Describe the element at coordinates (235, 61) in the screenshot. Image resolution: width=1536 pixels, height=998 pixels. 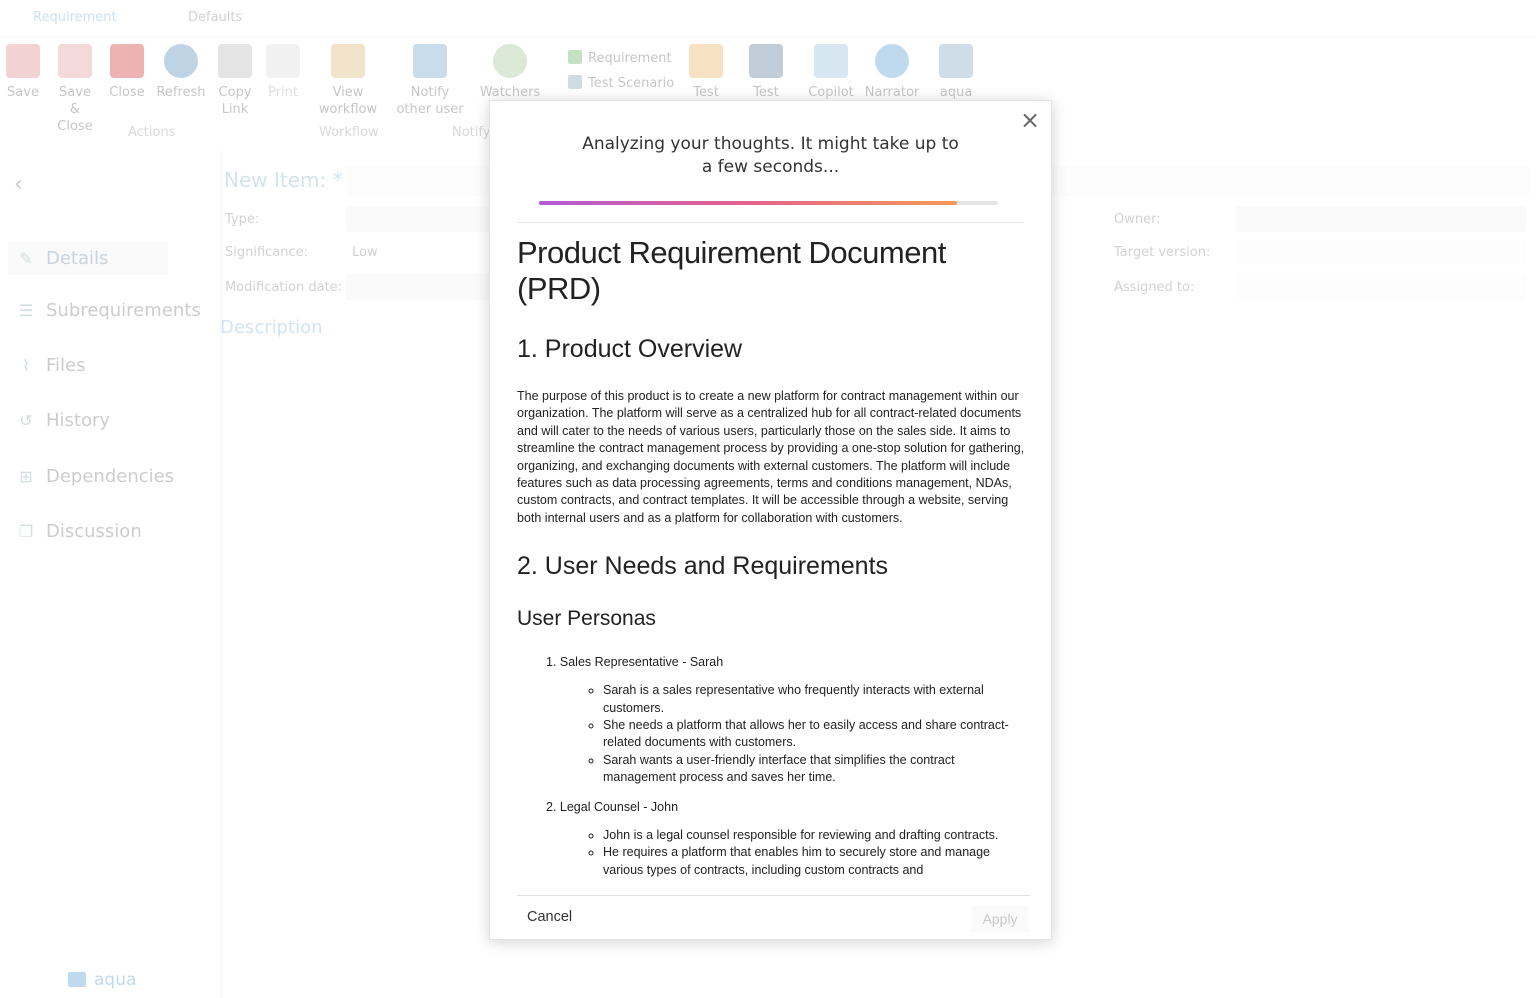
I see `copy-link-icon` at that location.